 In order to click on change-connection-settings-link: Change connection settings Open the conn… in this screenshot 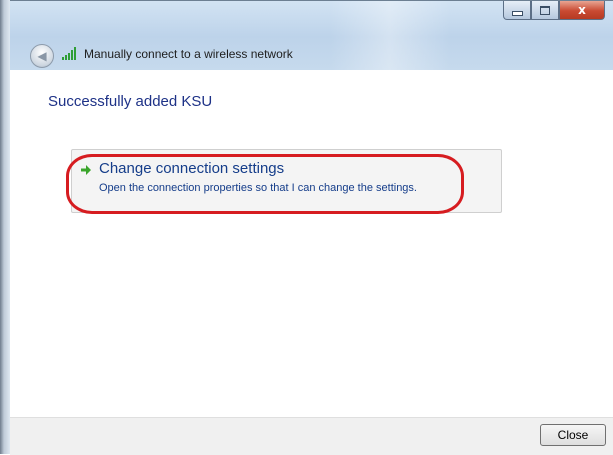, I will do `click(286, 181)`.